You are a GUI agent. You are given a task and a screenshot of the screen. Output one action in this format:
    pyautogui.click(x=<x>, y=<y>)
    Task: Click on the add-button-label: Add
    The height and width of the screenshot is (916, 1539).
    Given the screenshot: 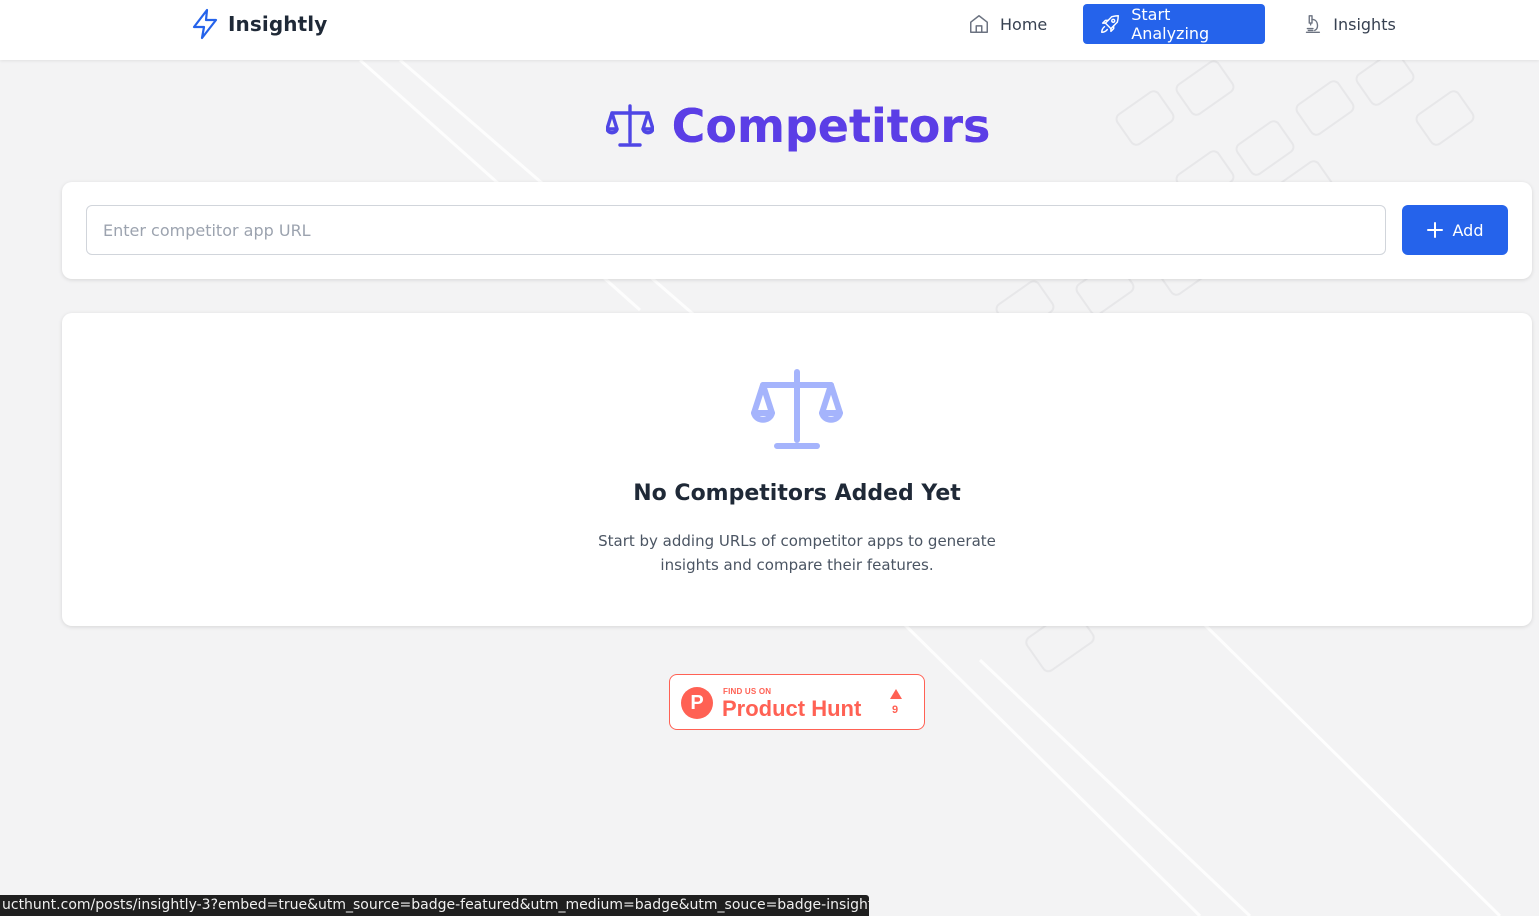 What is the action you would take?
    pyautogui.click(x=1468, y=230)
    